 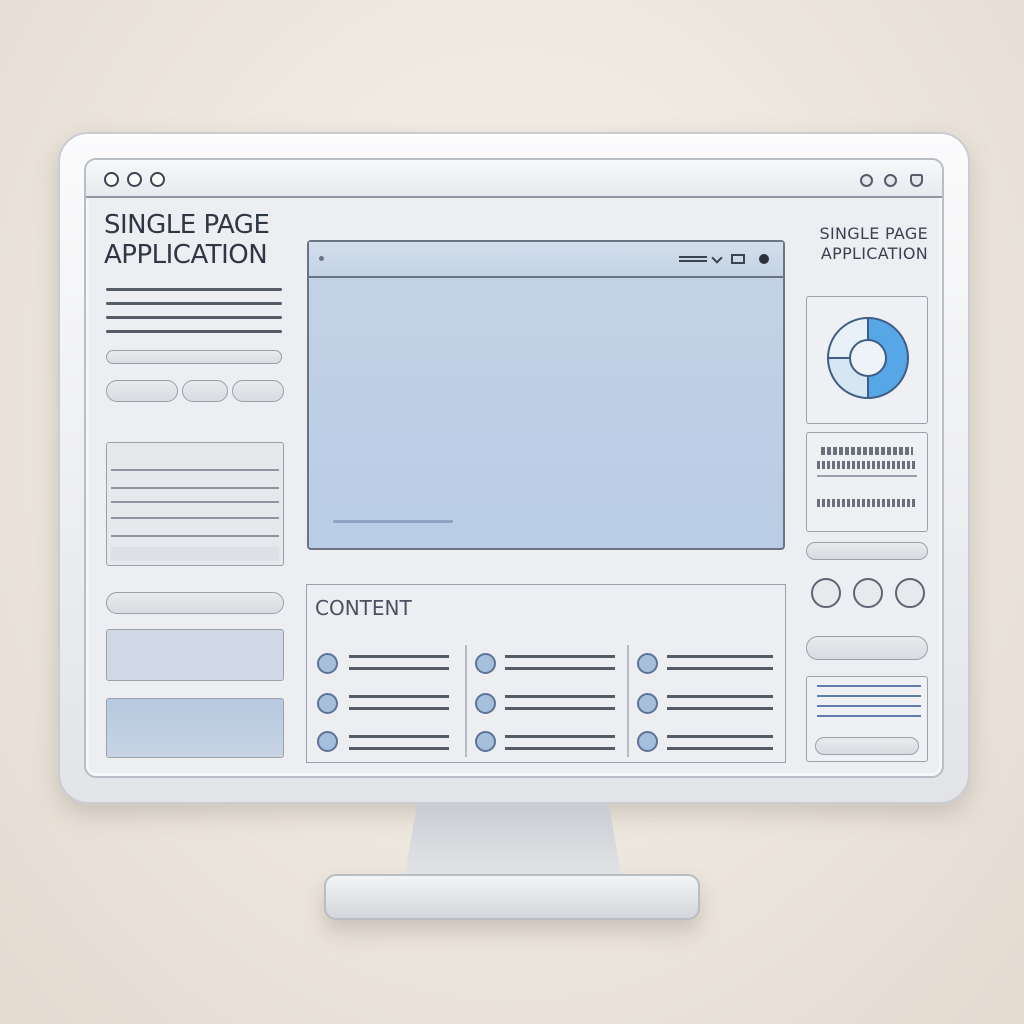 What do you see at coordinates (764, 259) in the screenshot?
I see `record-icon` at bounding box center [764, 259].